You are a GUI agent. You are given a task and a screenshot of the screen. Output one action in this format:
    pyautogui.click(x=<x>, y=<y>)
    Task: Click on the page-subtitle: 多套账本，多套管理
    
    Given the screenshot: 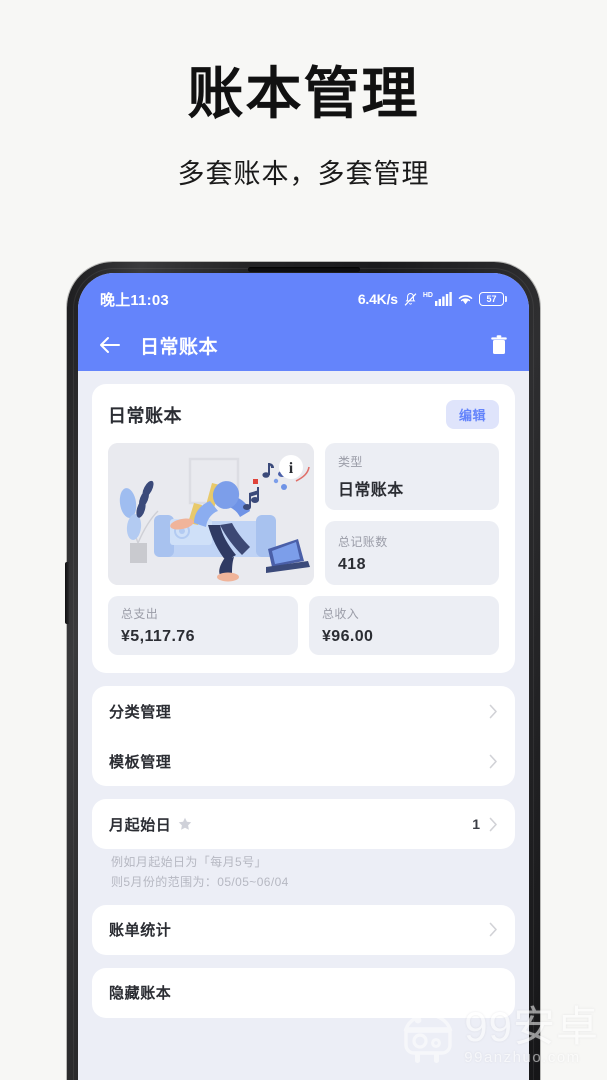 What is the action you would take?
    pyautogui.click(x=303, y=174)
    